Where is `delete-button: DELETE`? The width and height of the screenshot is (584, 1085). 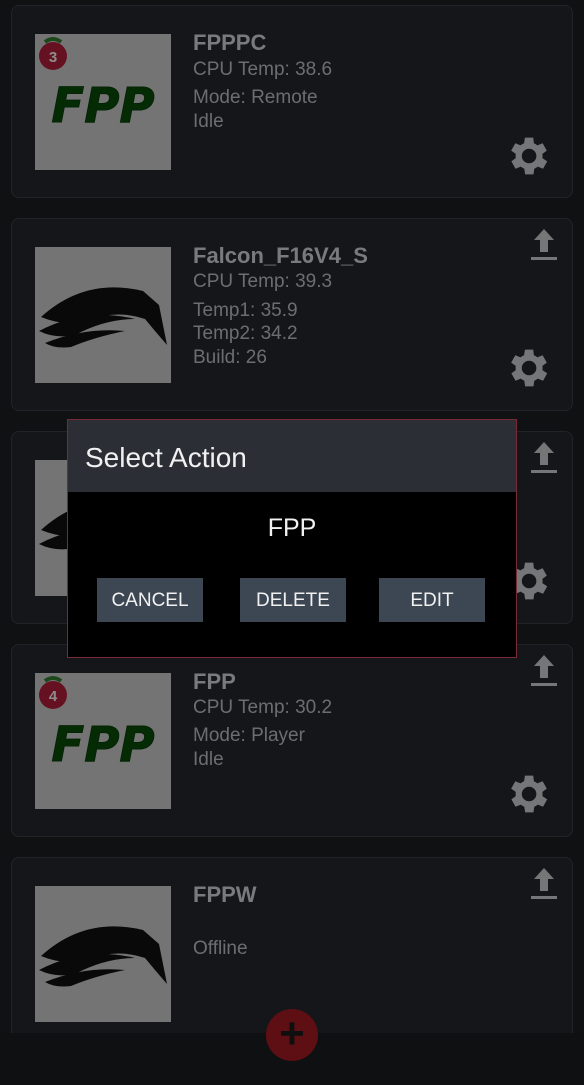 delete-button: DELETE is located at coordinates (293, 600).